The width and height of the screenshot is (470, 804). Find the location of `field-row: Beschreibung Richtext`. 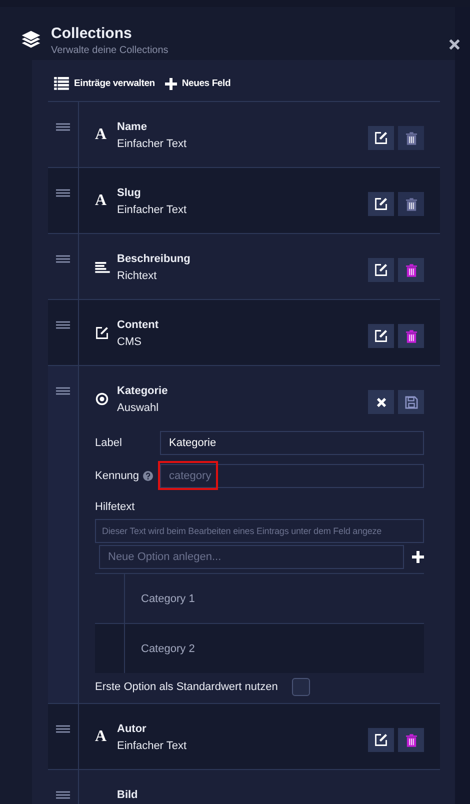

field-row: Beschreibung Richtext is located at coordinates (244, 267).